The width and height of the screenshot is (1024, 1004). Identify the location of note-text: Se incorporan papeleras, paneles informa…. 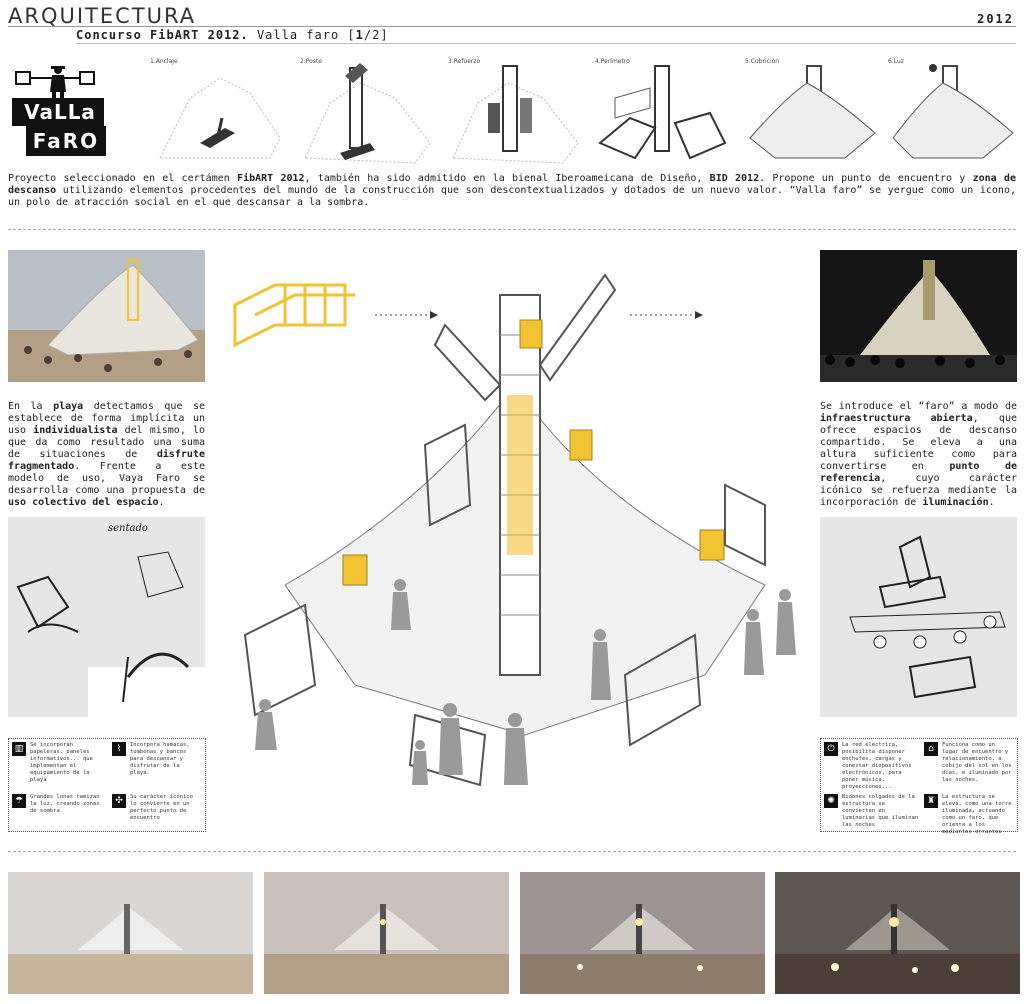
(61, 762).